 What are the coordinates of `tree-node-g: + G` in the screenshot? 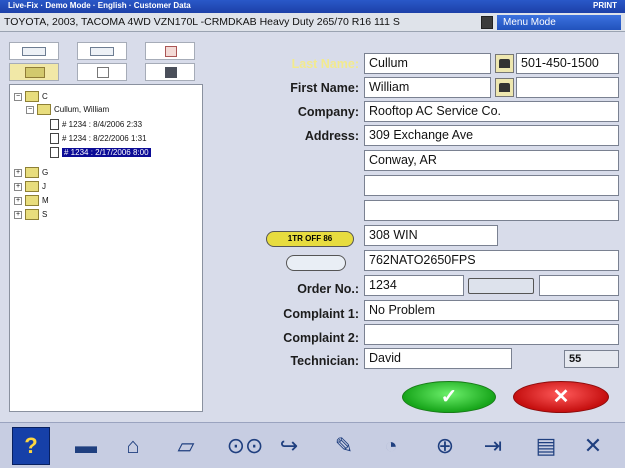 It's located at (31, 172).